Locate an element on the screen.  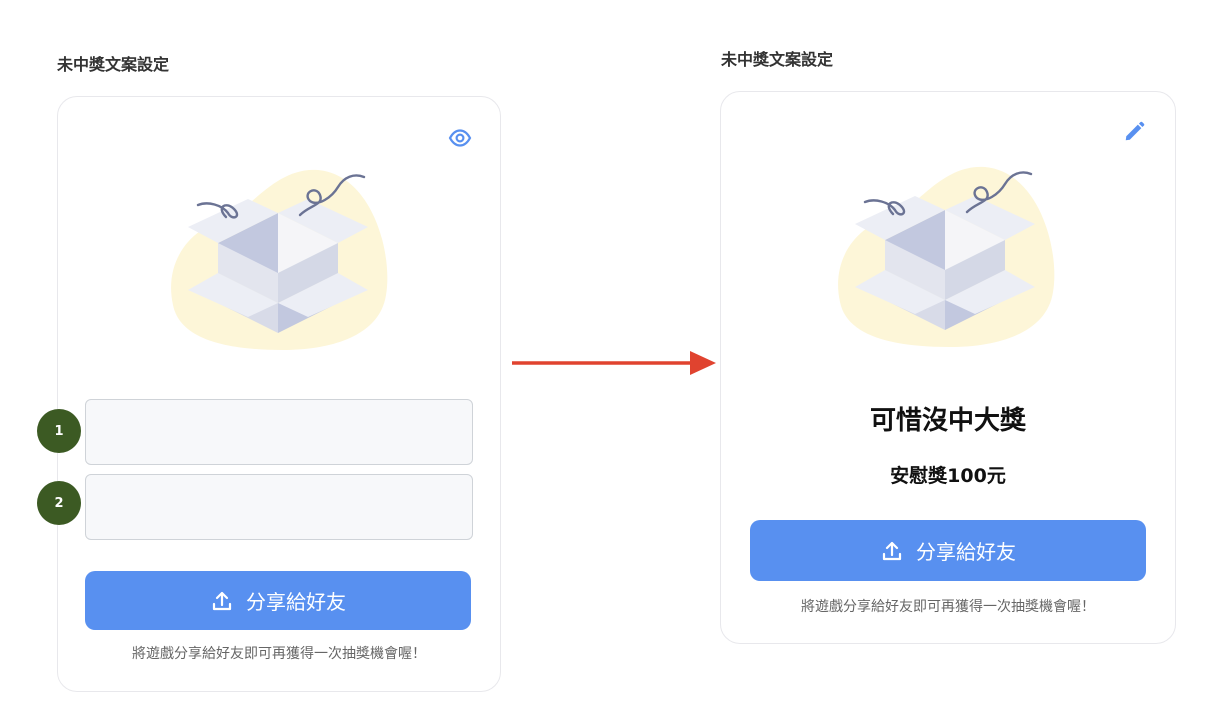
result-headline: 可惜沒中大獎 is located at coordinates (947, 421).